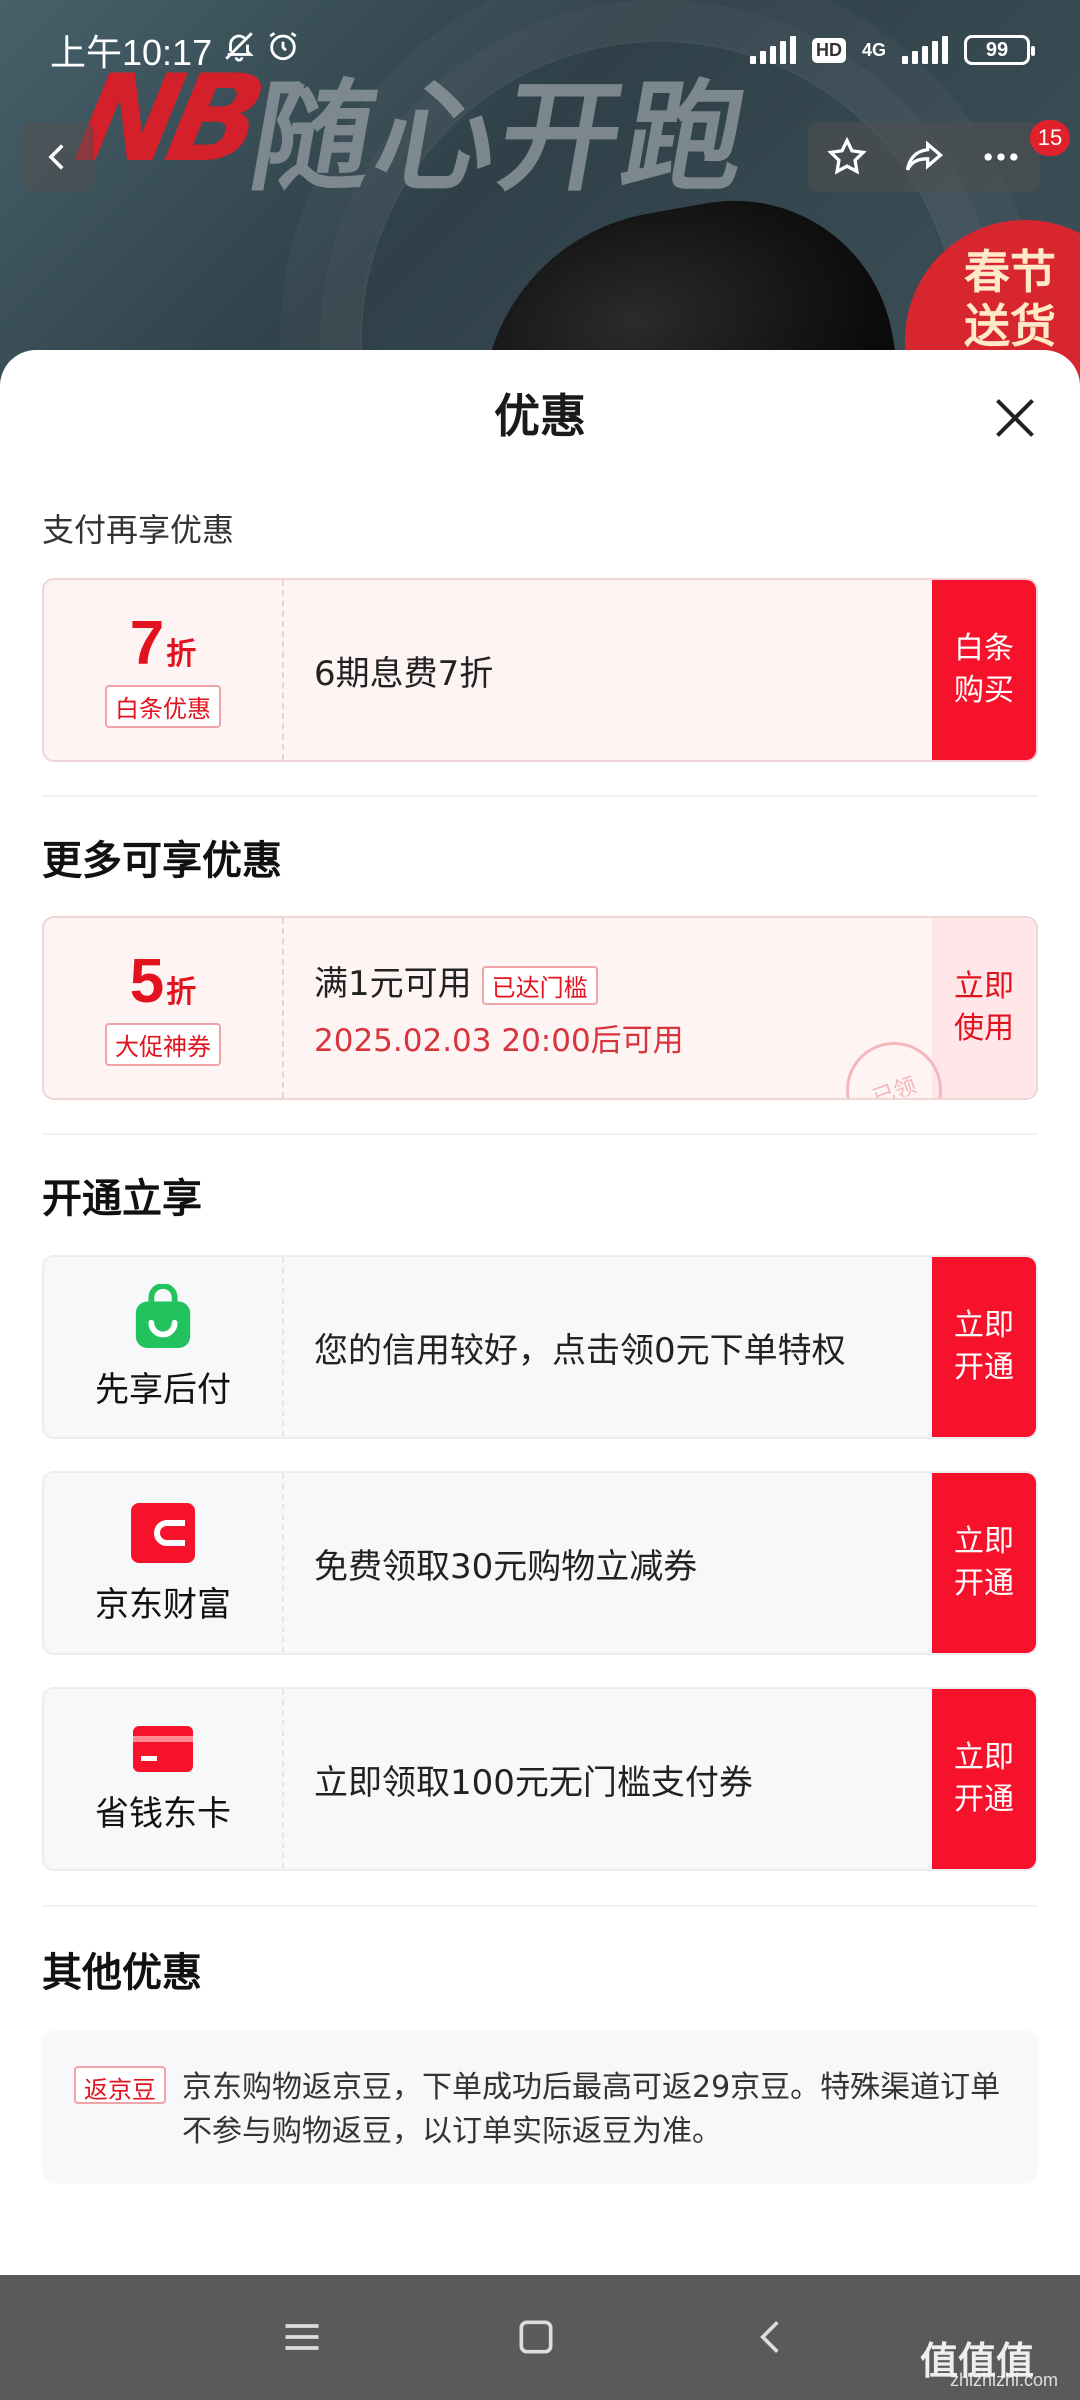 This screenshot has width=1080, height=2400. Describe the element at coordinates (283, 50) in the screenshot. I see `alarm-icon` at that location.